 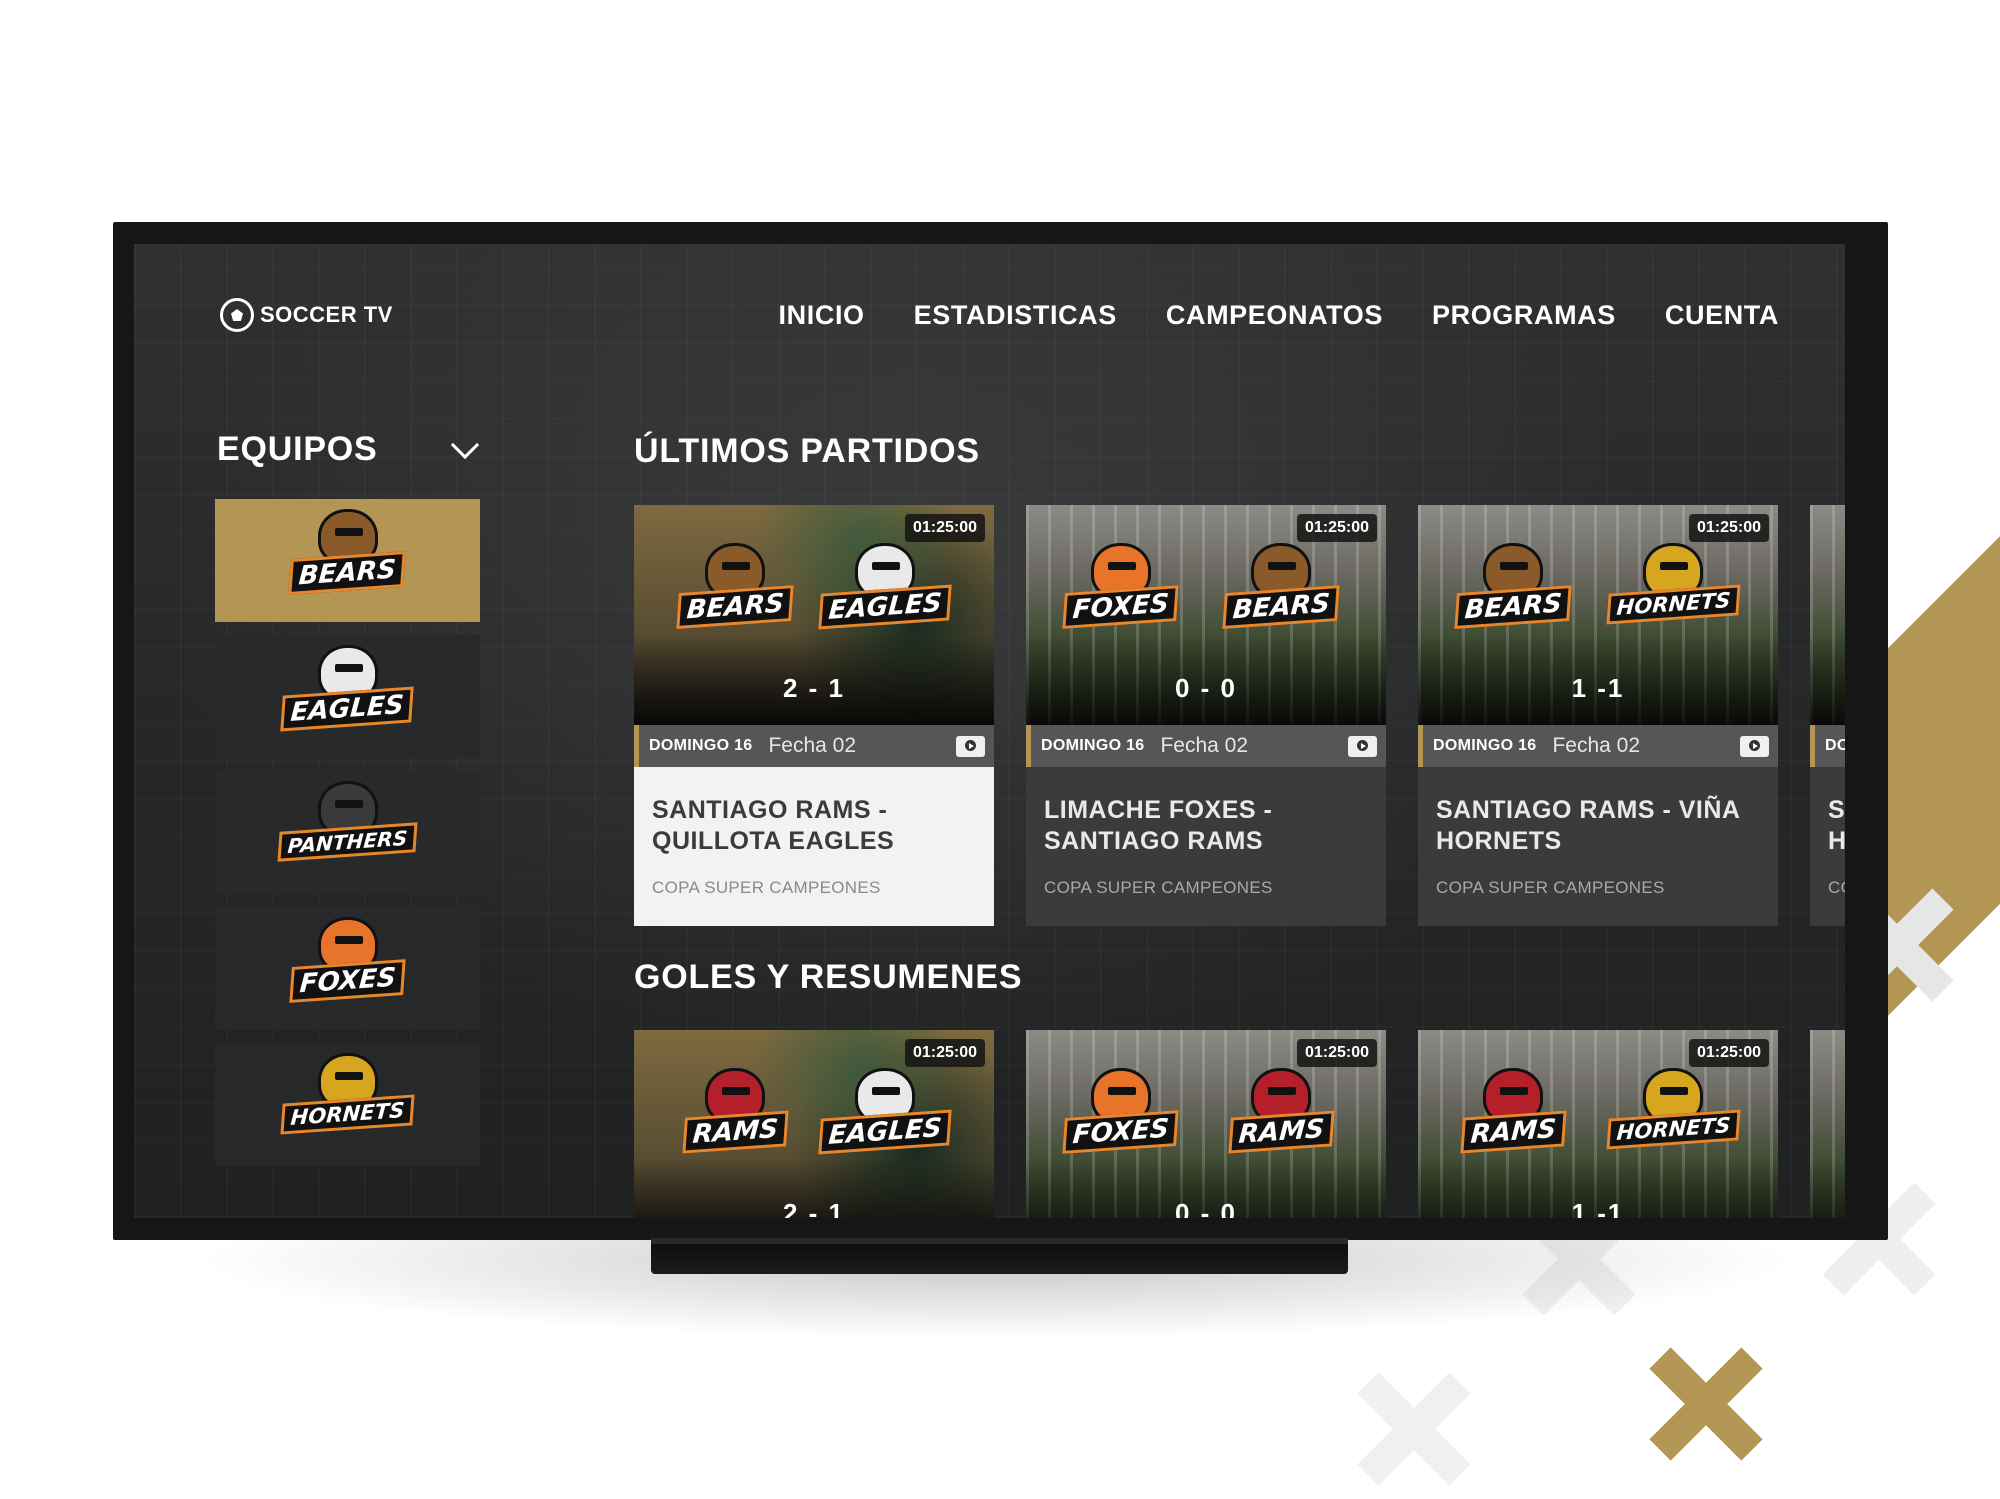 What do you see at coordinates (828, 977) in the screenshot?
I see `highlights-title: GOLES Y RESUMENES` at bounding box center [828, 977].